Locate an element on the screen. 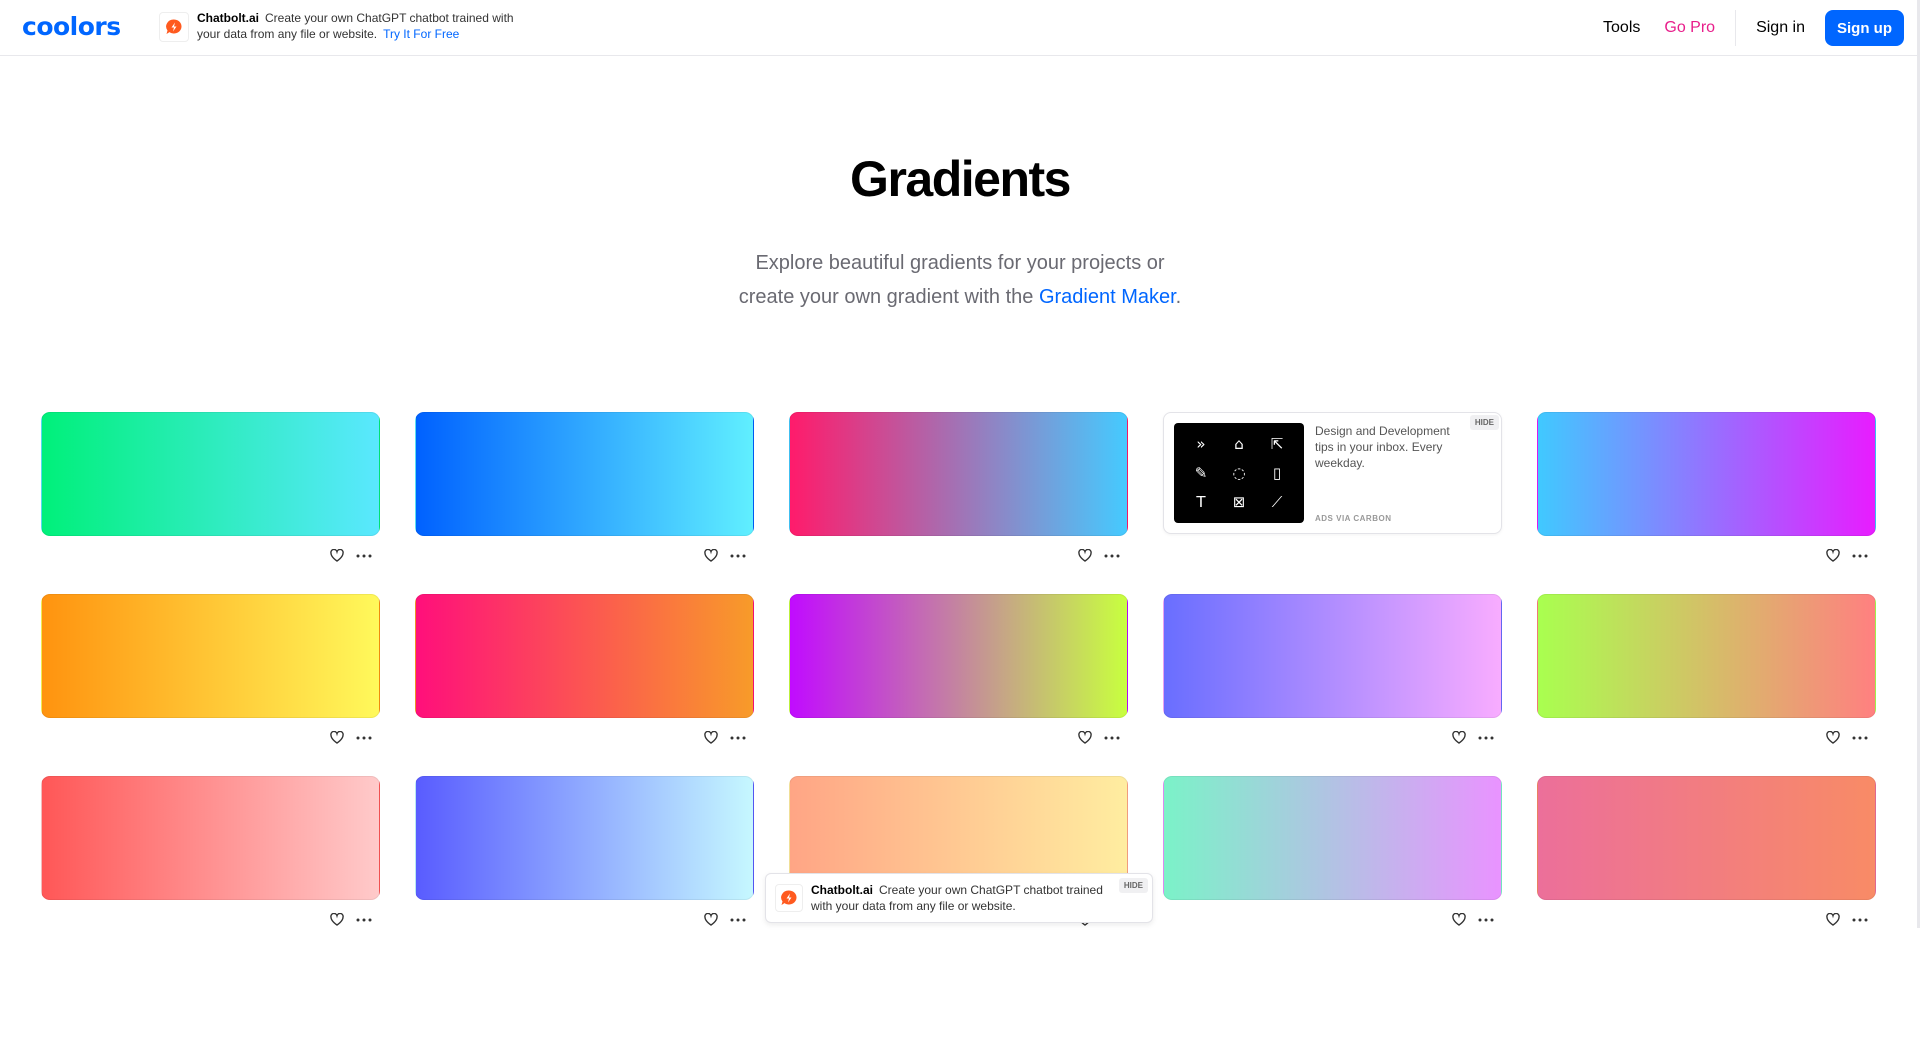  file-add-icon: ▯ is located at coordinates (1277, 472).